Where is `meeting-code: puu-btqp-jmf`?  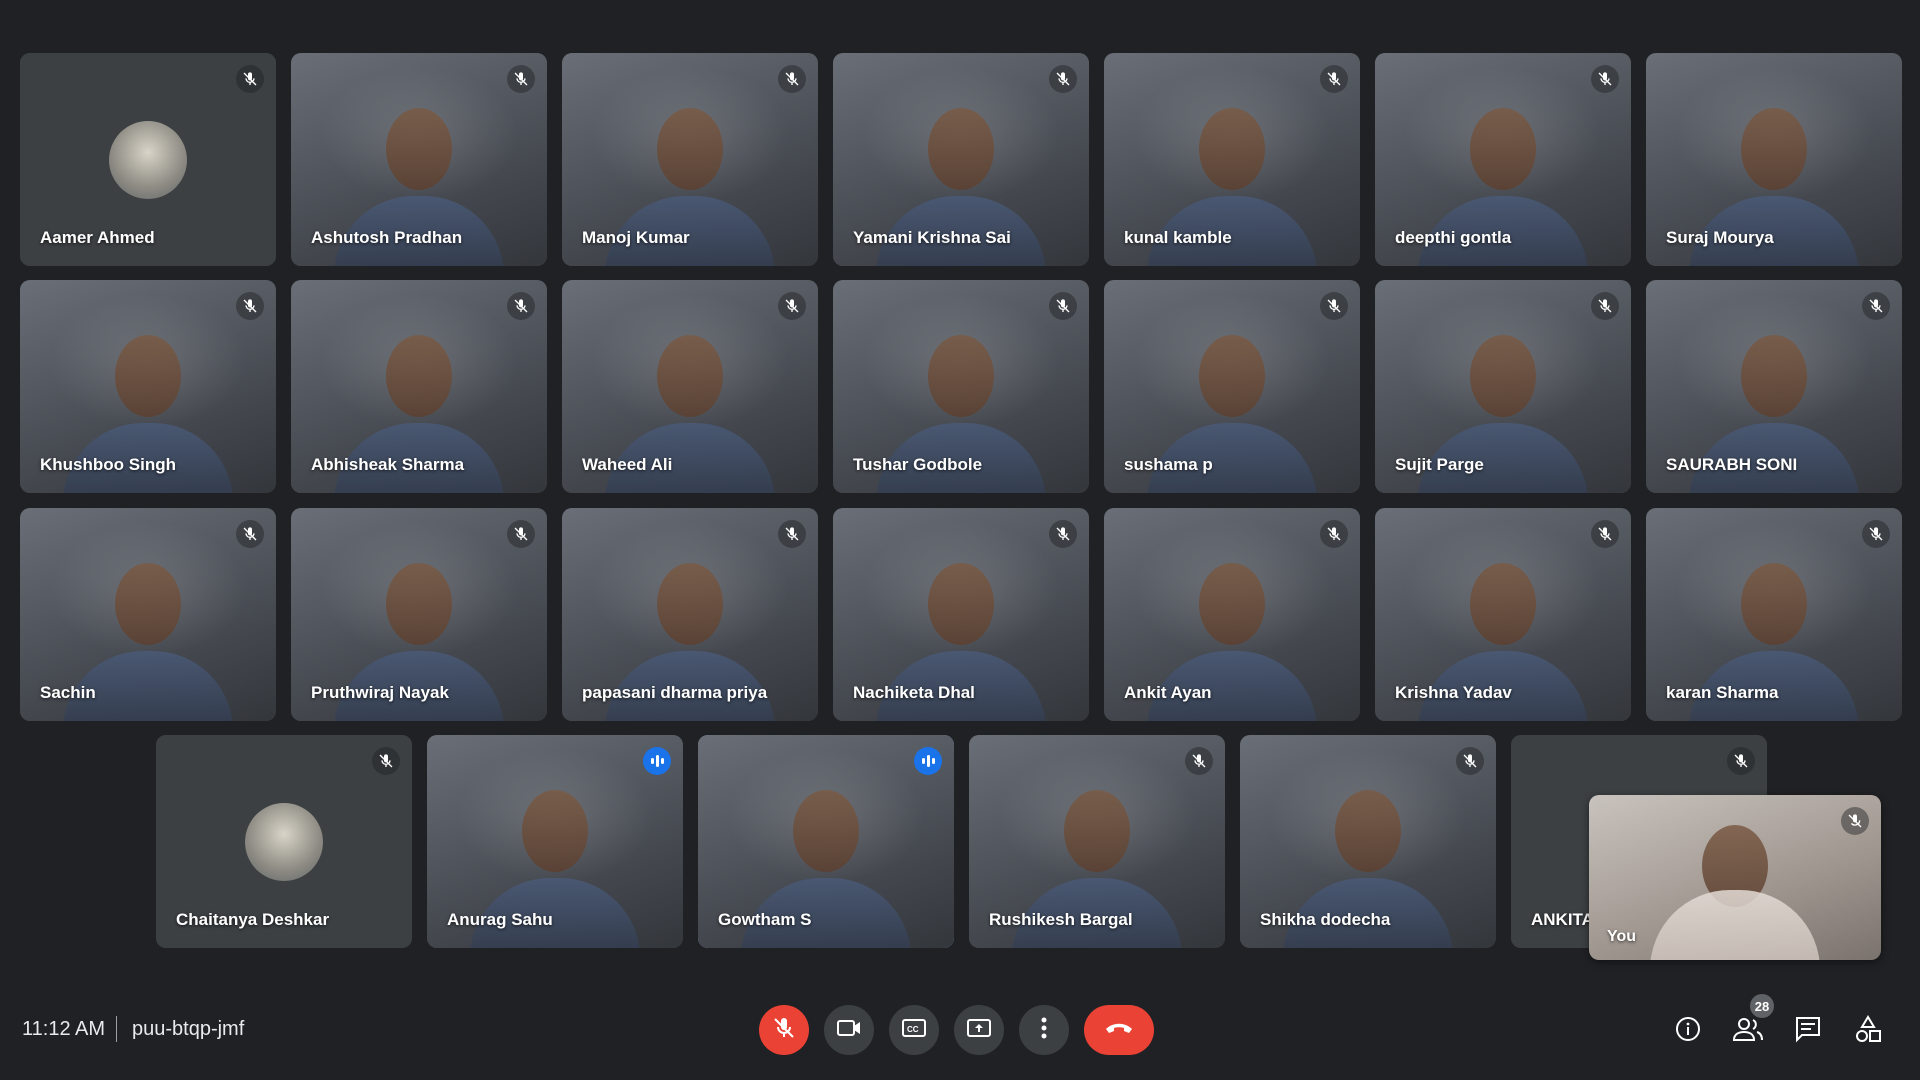 meeting-code: puu-btqp-jmf is located at coordinates (188, 1029).